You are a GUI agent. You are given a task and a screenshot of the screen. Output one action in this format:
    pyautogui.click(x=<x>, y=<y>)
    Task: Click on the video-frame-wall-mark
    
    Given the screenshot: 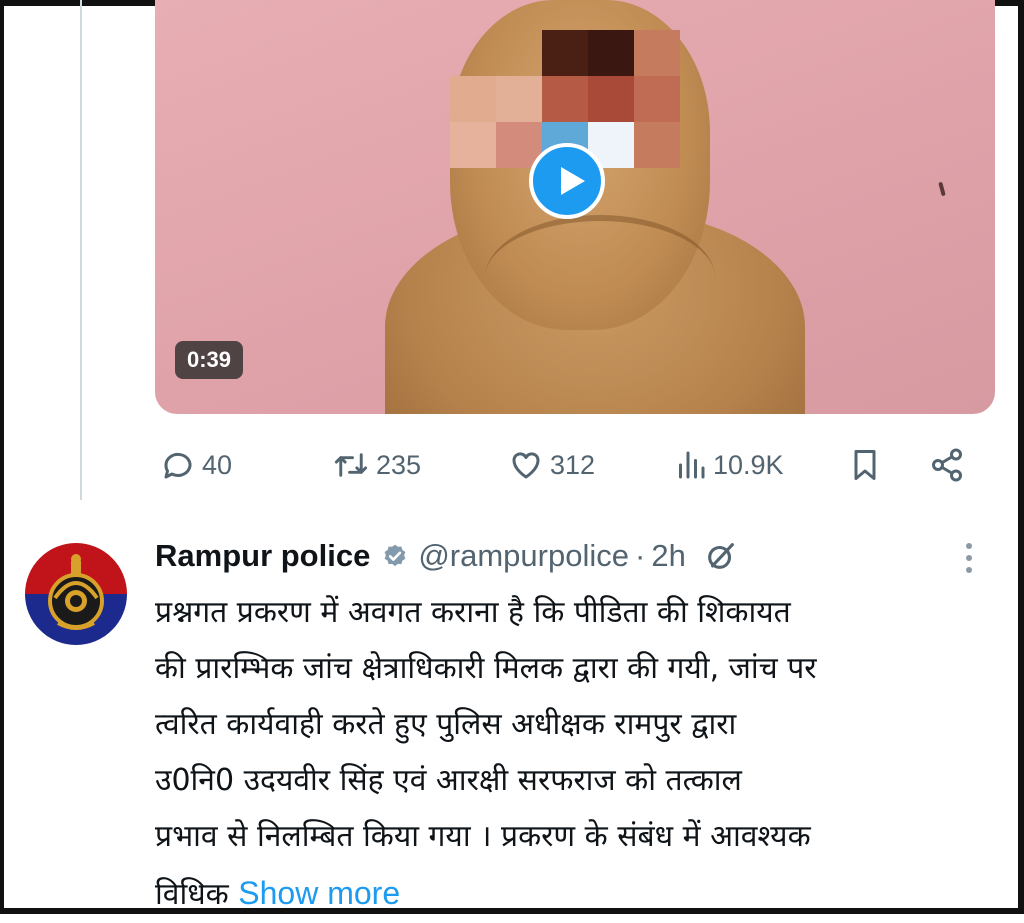 What is the action you would take?
    pyautogui.click(x=942, y=189)
    